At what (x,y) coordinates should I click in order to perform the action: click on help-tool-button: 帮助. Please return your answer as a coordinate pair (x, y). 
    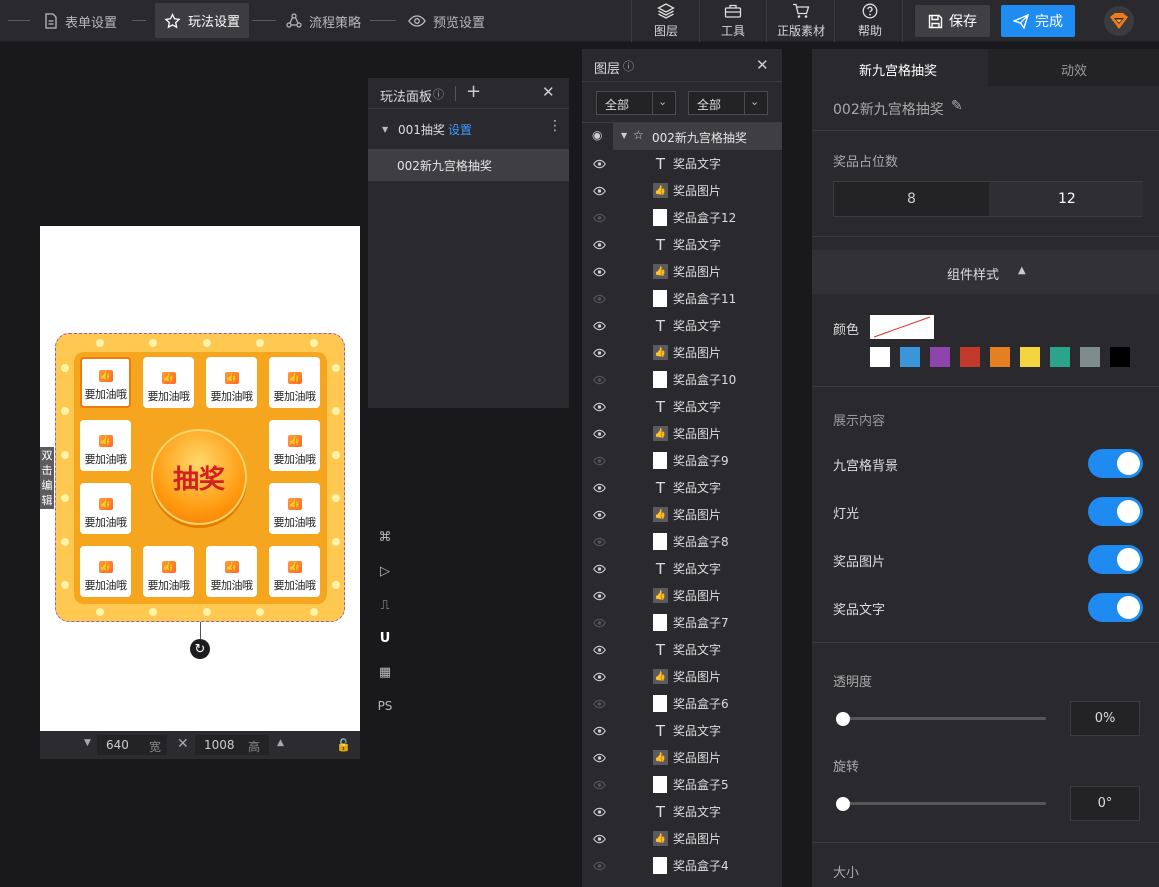
    Looking at the image, I should click on (870, 21).